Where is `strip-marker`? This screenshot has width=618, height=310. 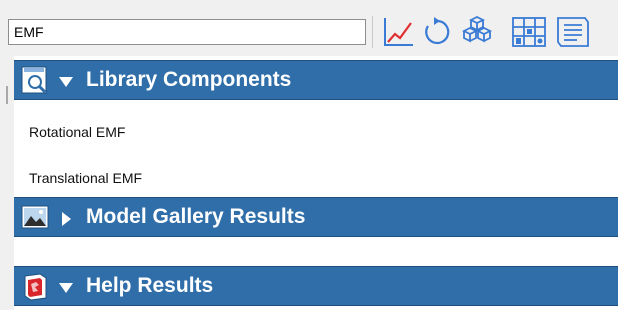
strip-marker is located at coordinates (7, 95).